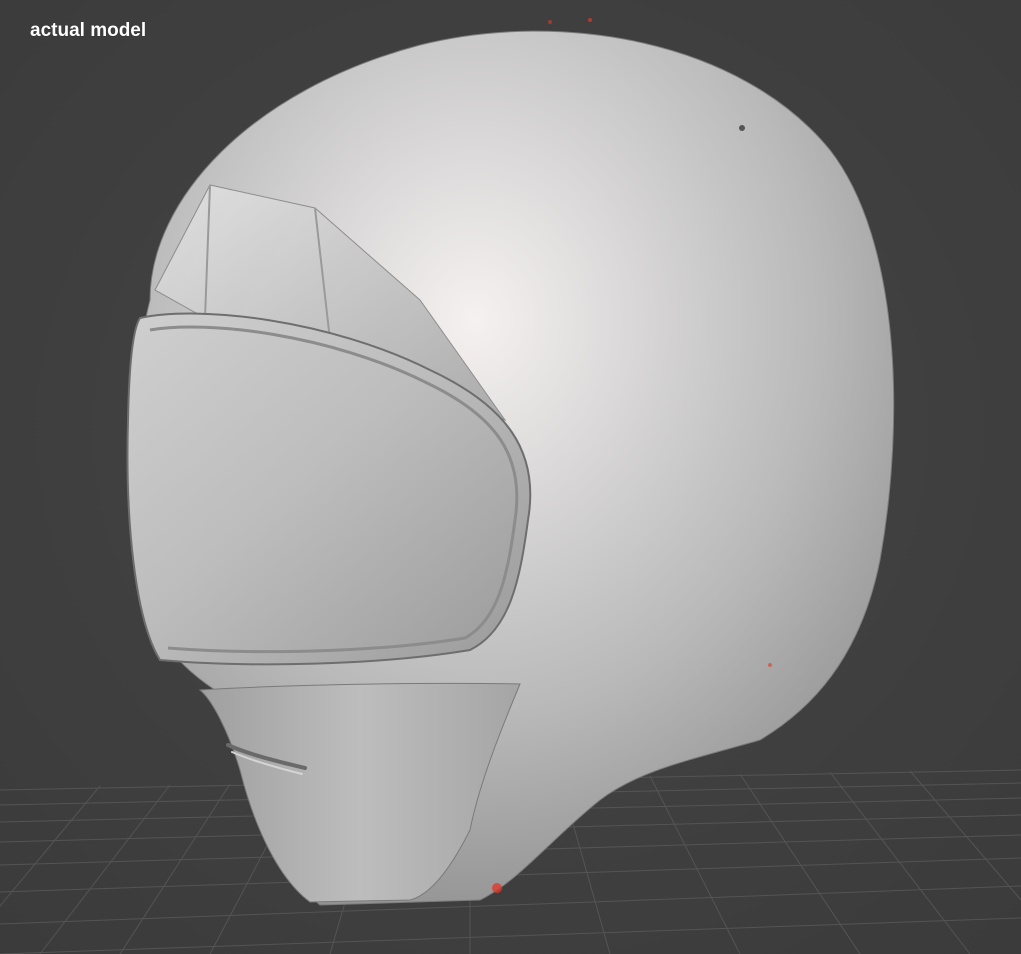  What do you see at coordinates (550, 22) in the screenshot?
I see `marker-point-top-left` at bounding box center [550, 22].